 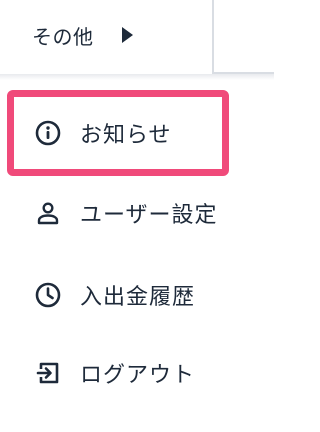 I want to click on menu-item-label: ログアウト, so click(x=138, y=375).